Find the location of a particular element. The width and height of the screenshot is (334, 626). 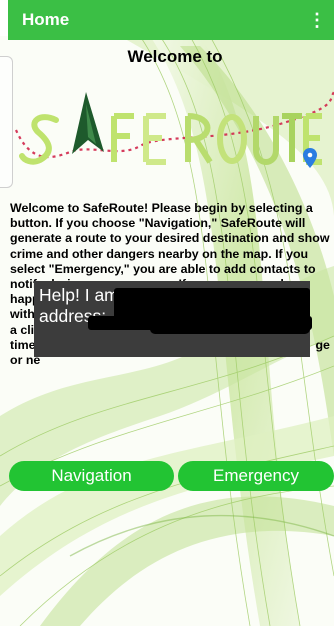

intro-partial-line-4-end: ge is located at coordinates (322, 344).